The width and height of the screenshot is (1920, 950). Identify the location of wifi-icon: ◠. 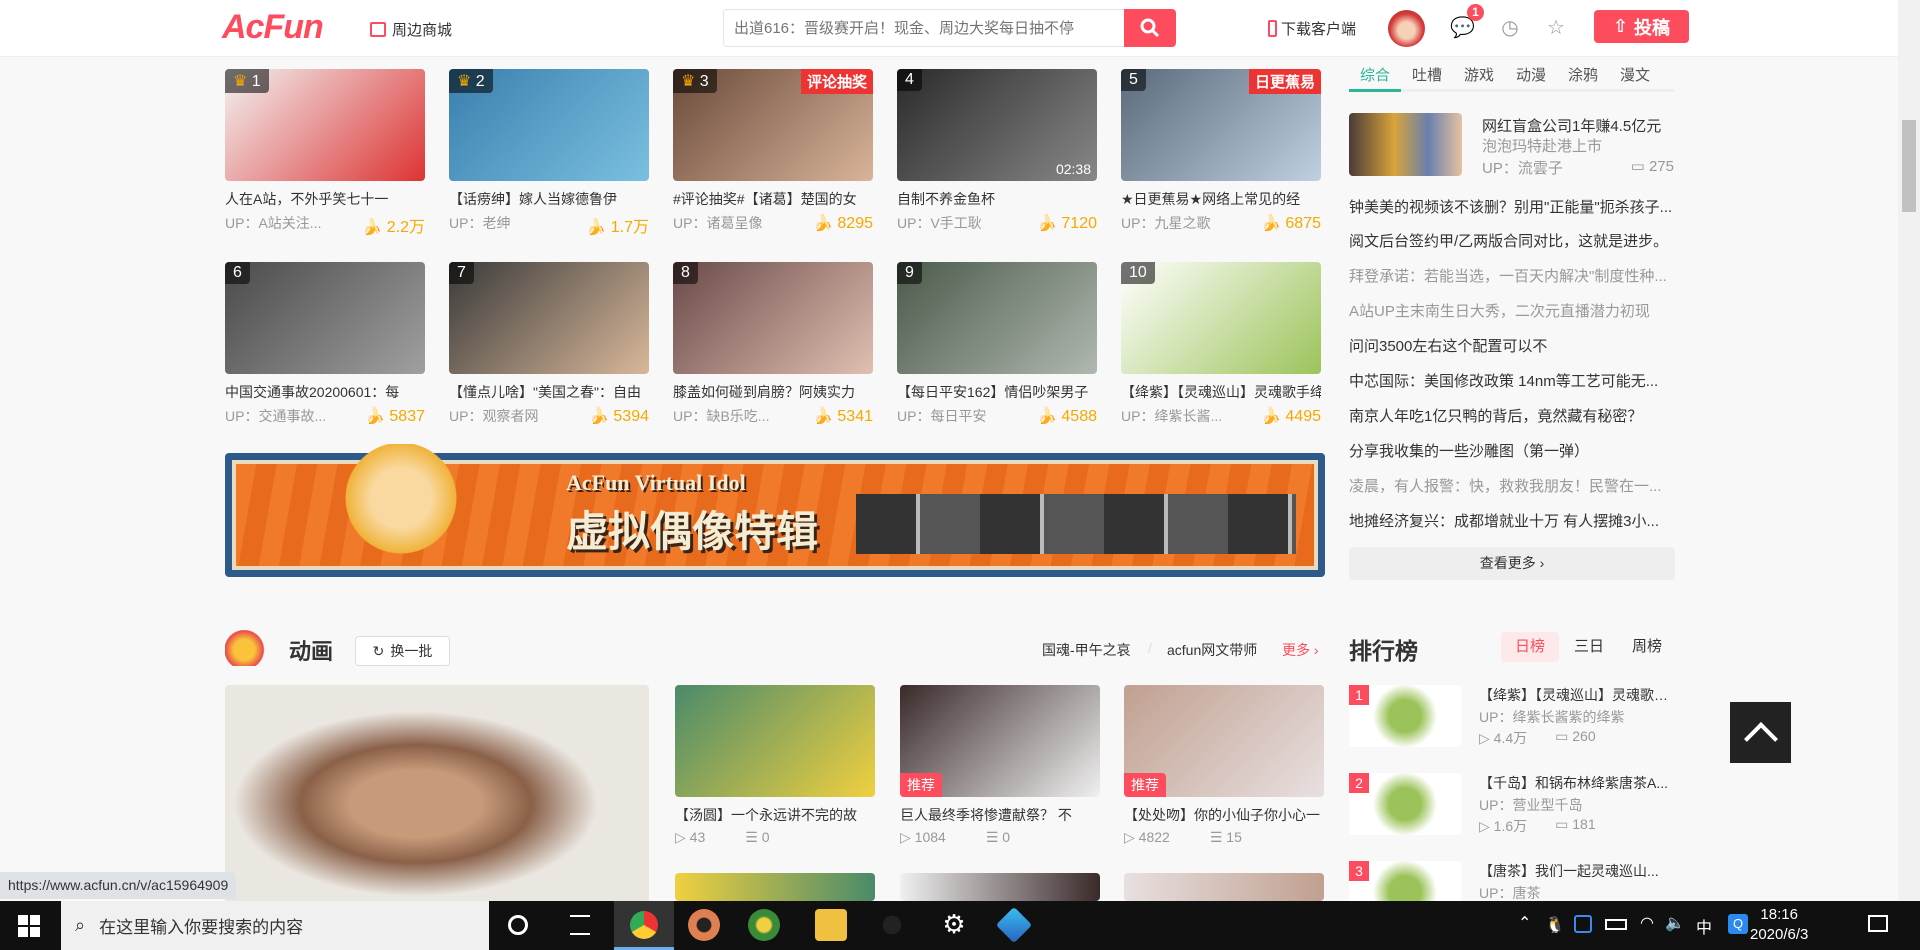
(1647, 923).